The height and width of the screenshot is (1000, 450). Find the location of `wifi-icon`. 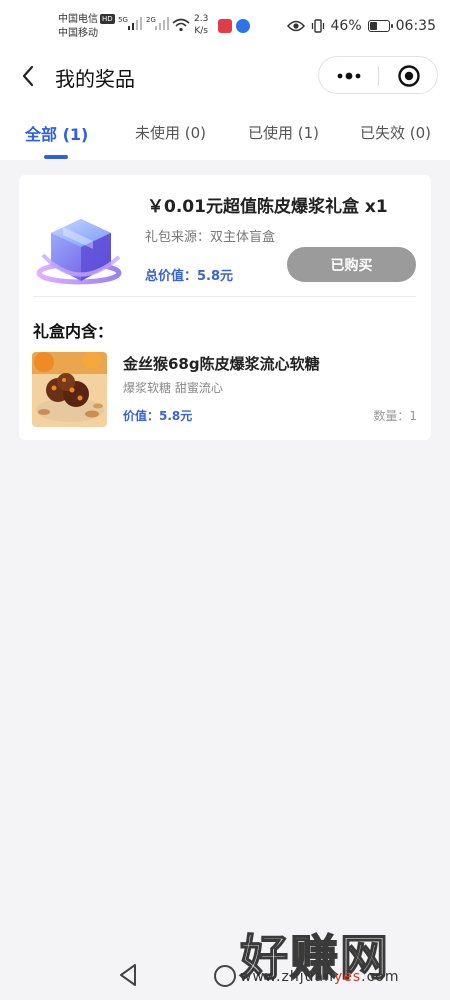

wifi-icon is located at coordinates (181, 25).